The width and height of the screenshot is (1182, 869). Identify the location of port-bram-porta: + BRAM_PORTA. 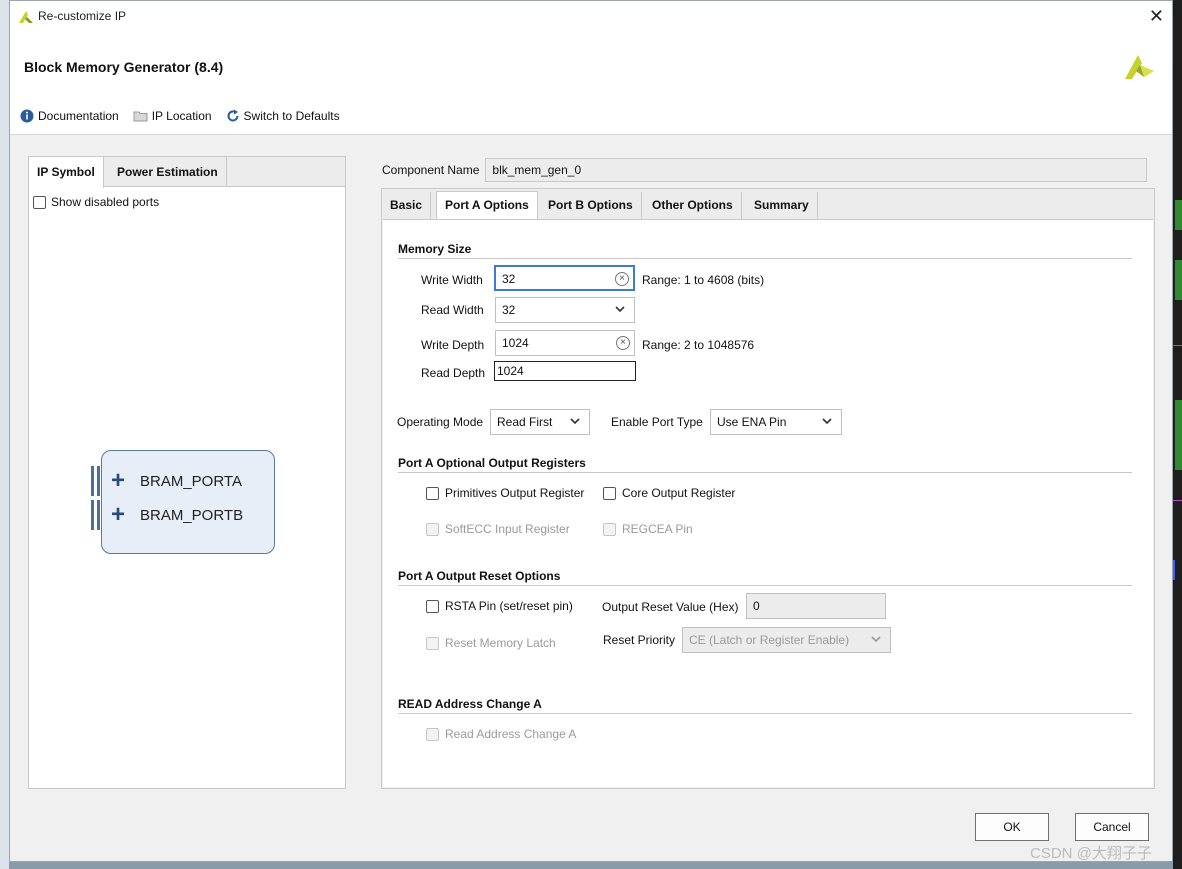
(166, 481).